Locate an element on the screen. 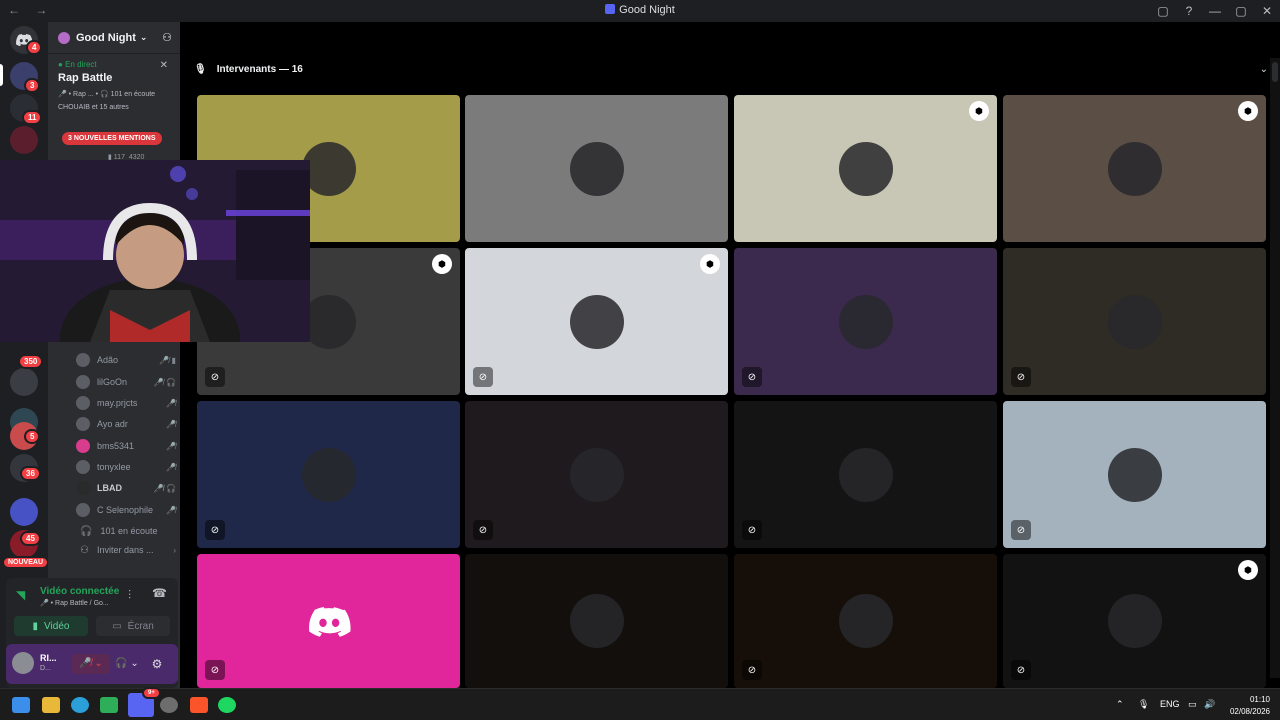 The image size is (1280, 720). microphone-tray-icon: 🎙 is located at coordinates (1143, 704).